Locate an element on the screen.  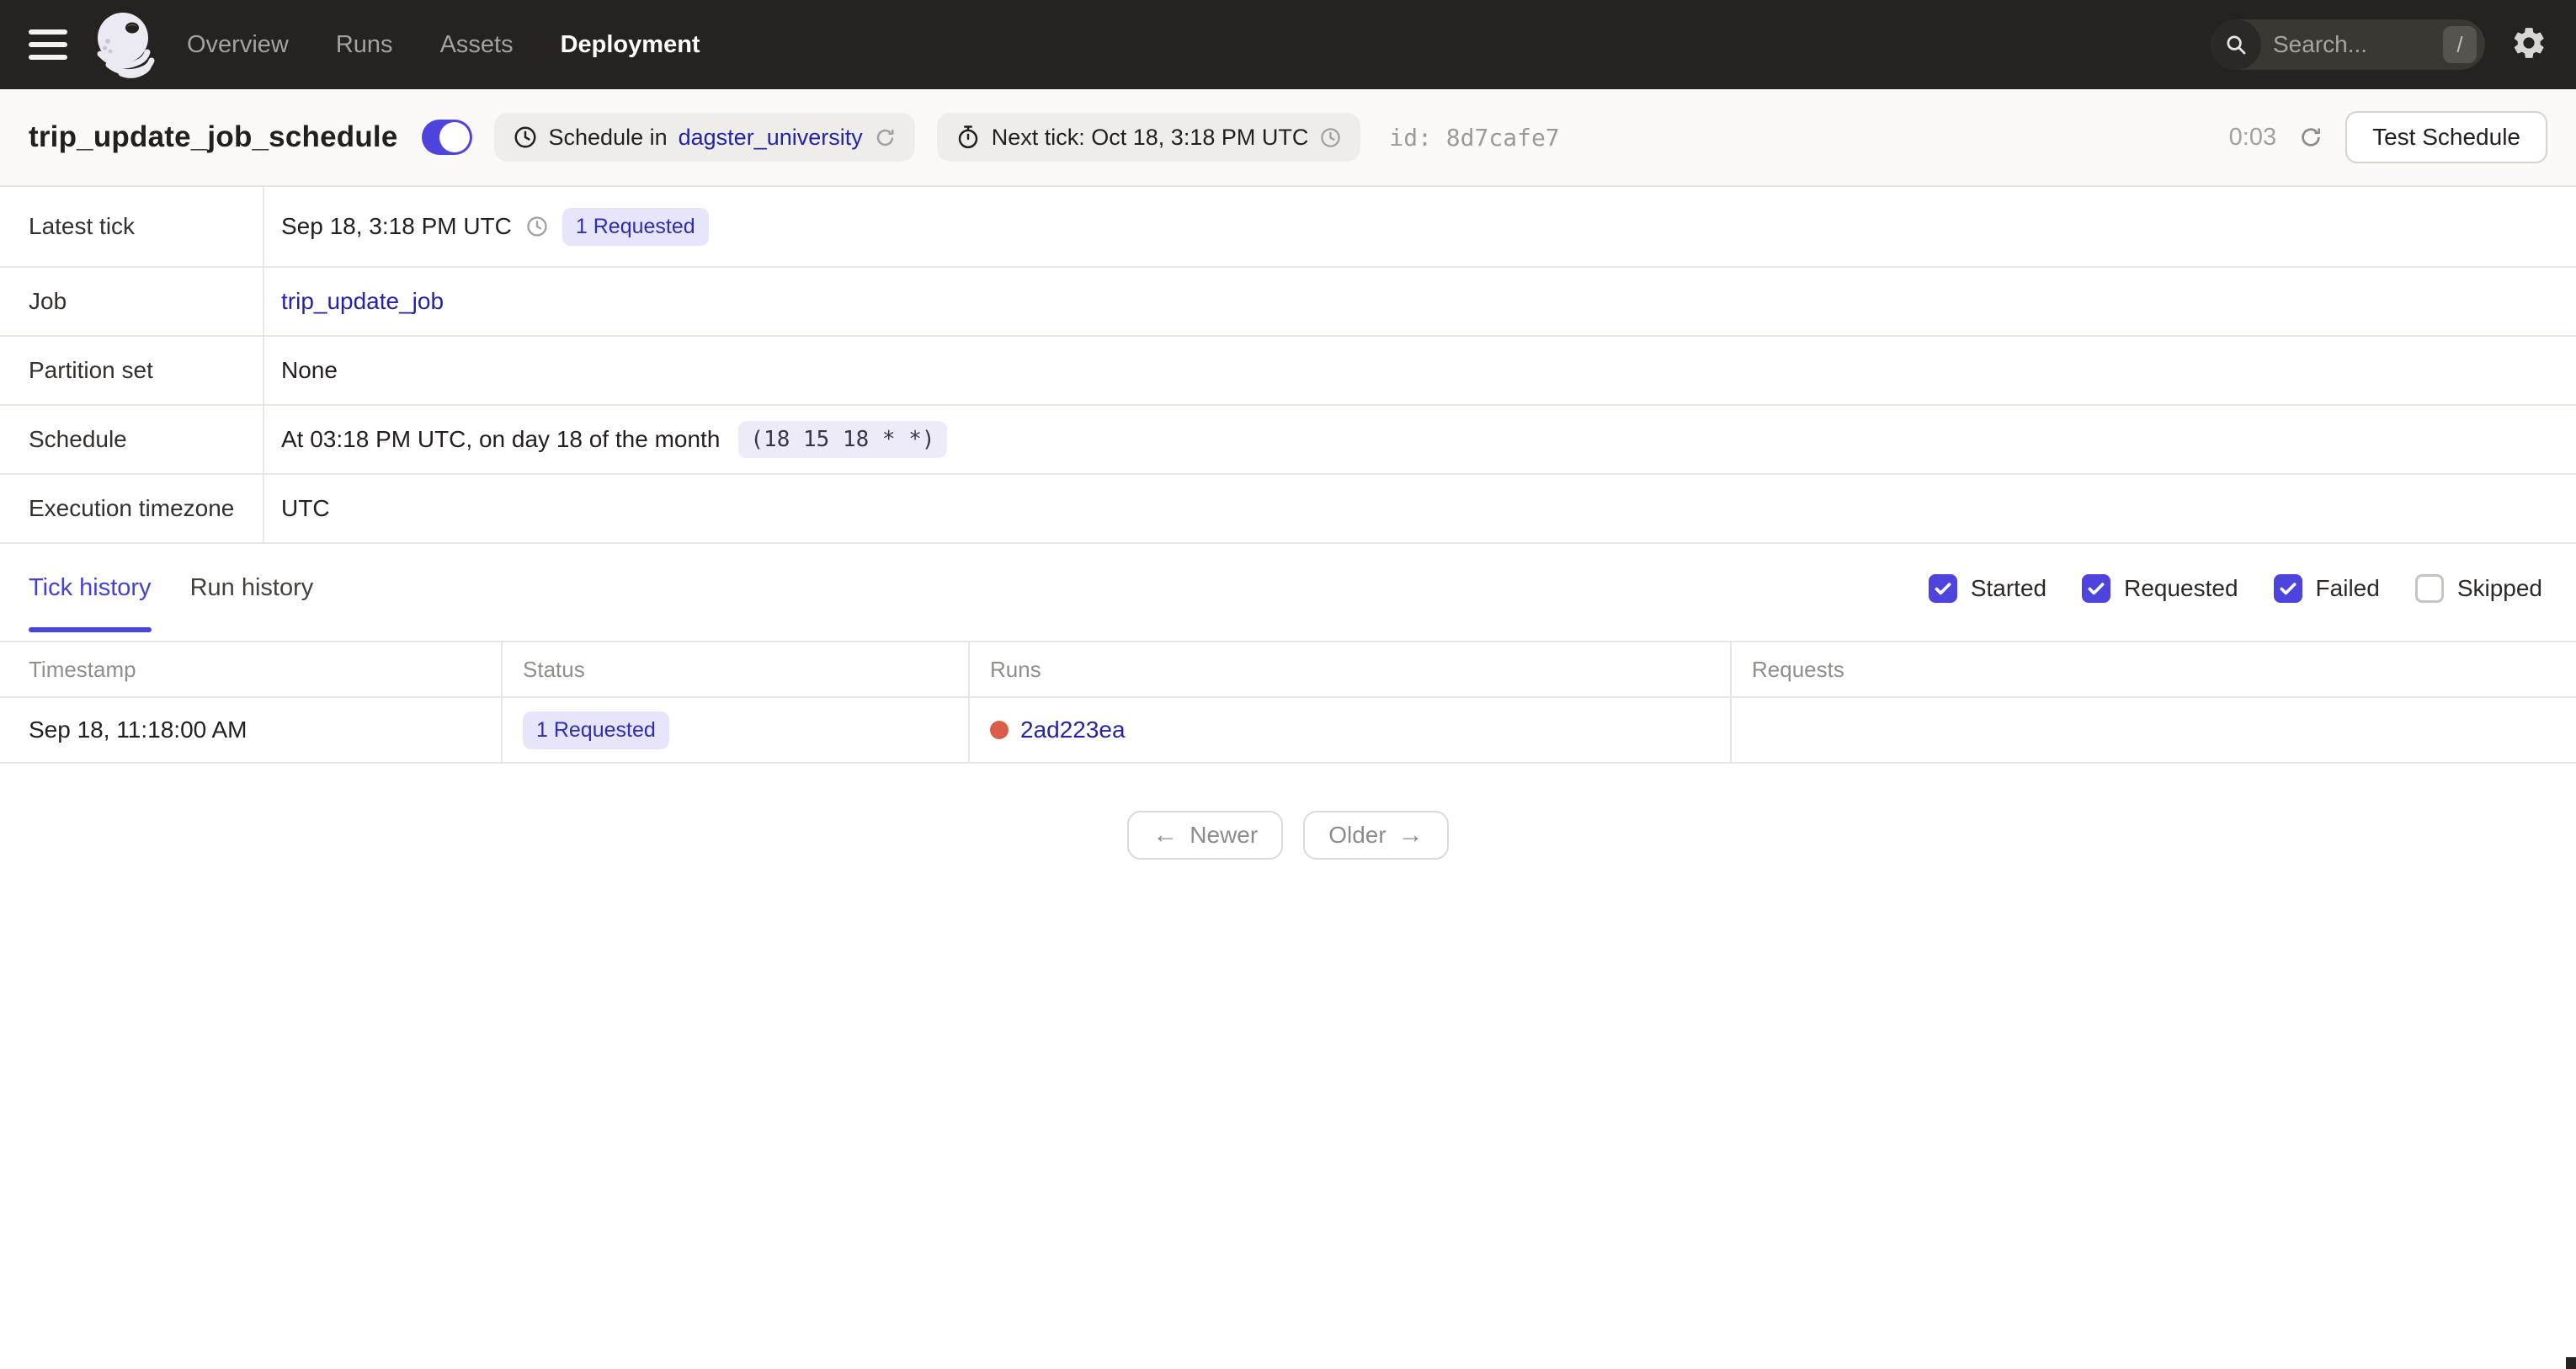
detail-row-timezone: Execution timezone UTC is located at coordinates (1288, 509).